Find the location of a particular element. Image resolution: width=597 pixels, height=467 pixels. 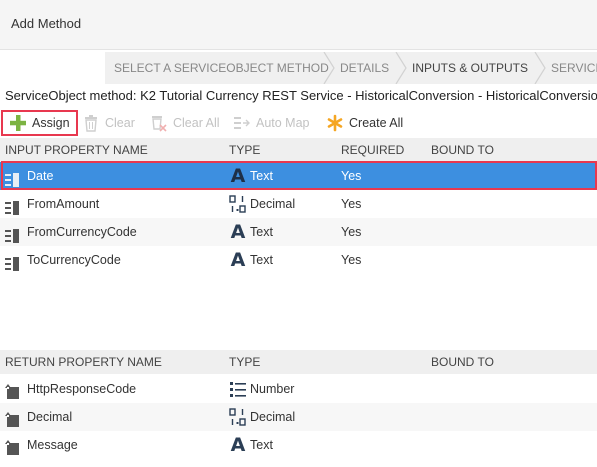

clear-all-icon is located at coordinates (159, 123).